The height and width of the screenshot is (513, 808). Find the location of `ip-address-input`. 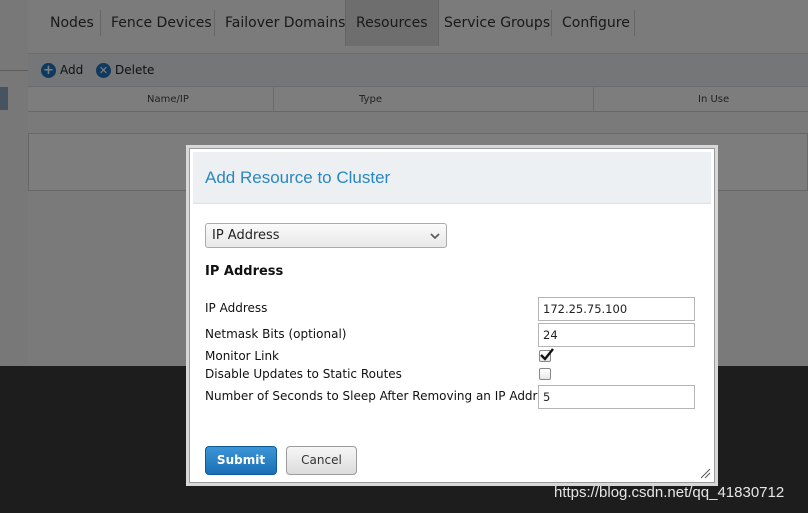

ip-address-input is located at coordinates (616, 309).